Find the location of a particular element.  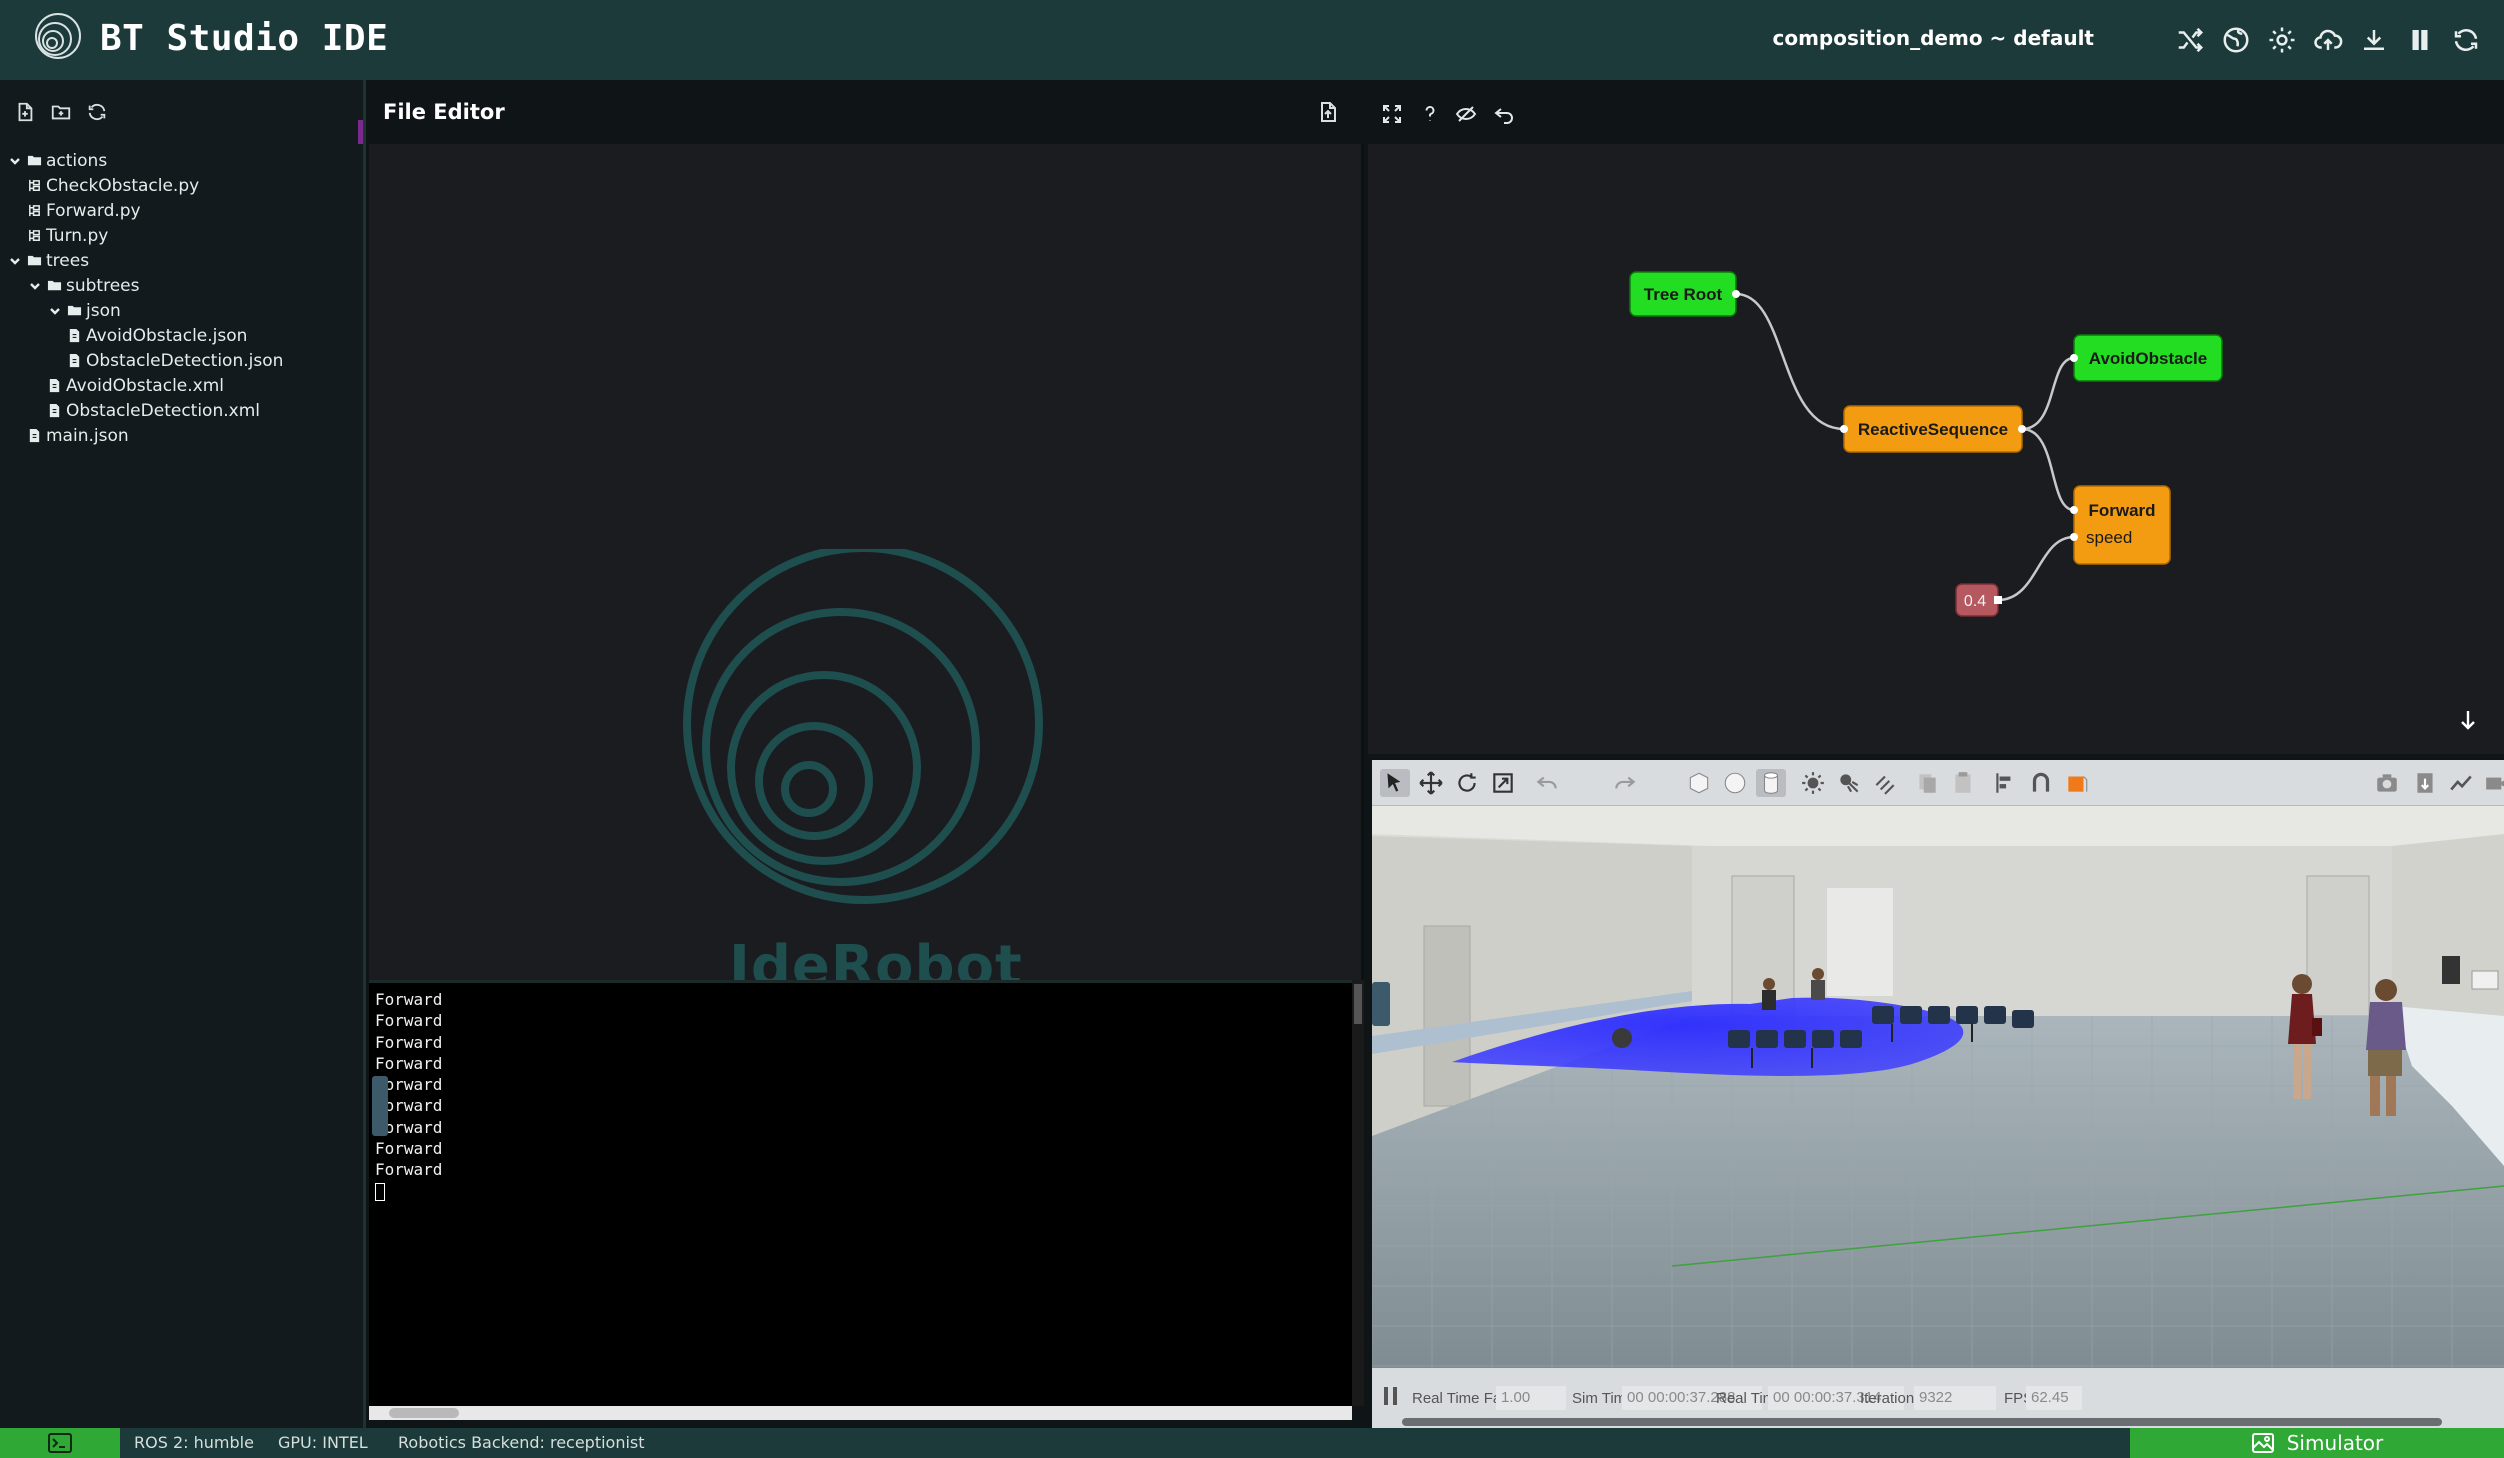

iderobot-watermark-logo is located at coordinates (866, 756).